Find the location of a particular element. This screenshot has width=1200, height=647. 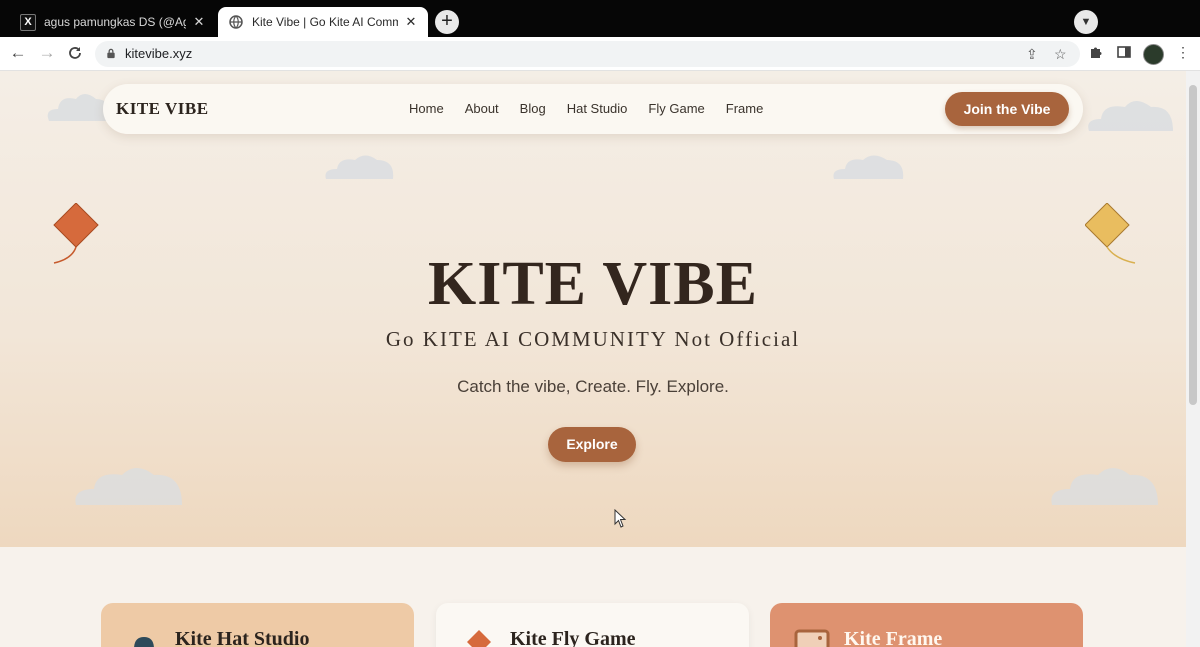

nav-link-blog: Blog is located at coordinates (533, 108).